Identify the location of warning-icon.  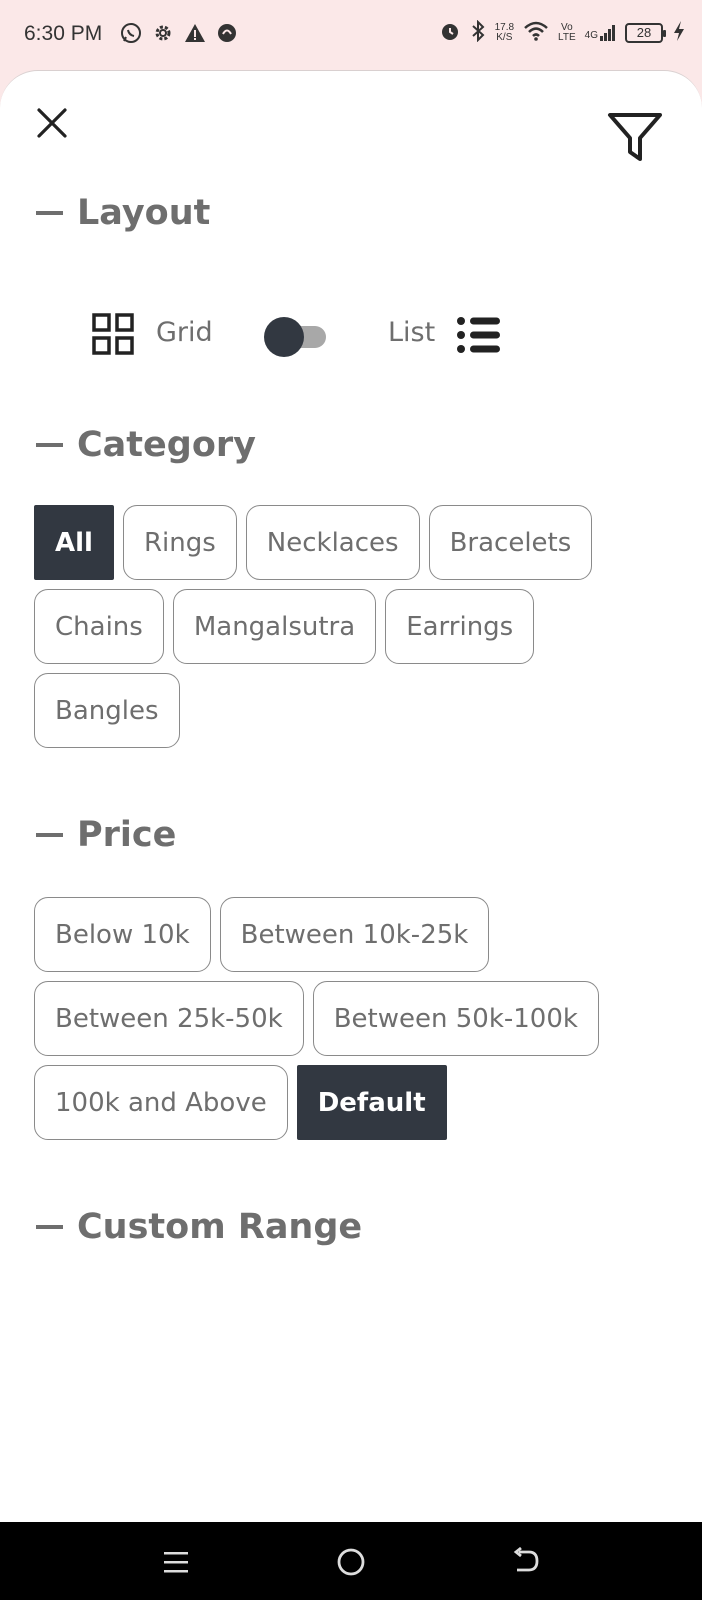
(195, 35).